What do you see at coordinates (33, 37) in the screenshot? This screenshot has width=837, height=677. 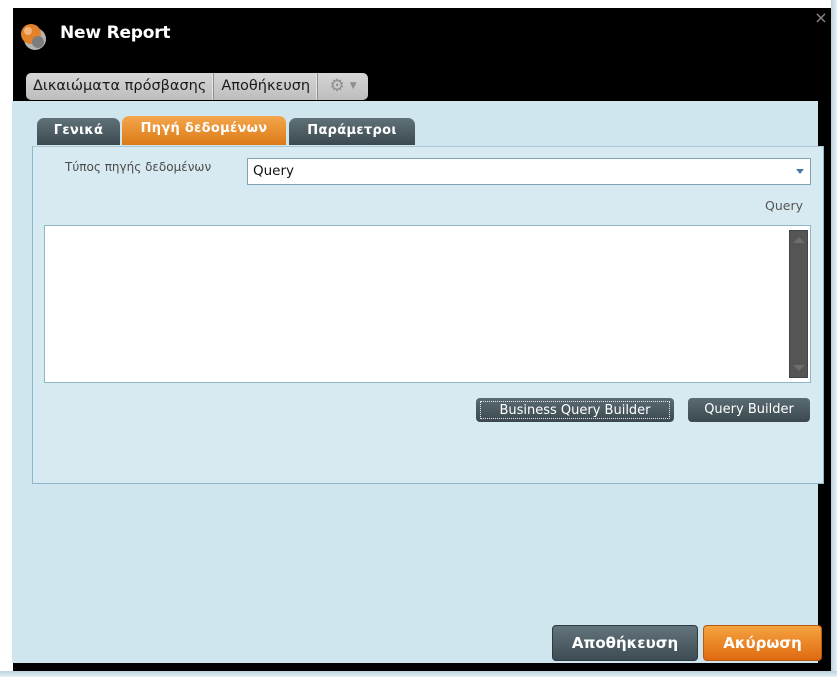 I see `app-logo-icon` at bounding box center [33, 37].